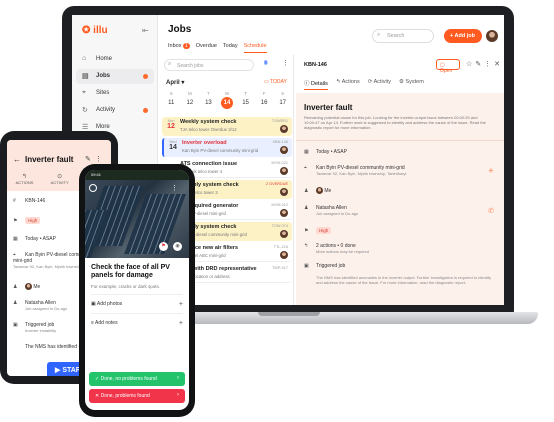 The image size is (554, 422). What do you see at coordinates (283, 101) in the screenshot?
I see `weekday: S 17` at bounding box center [283, 101].